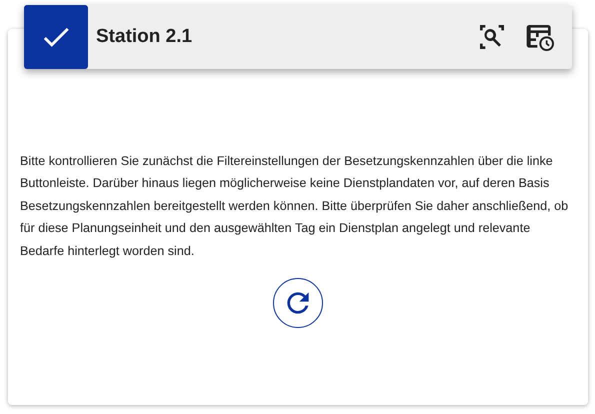 The width and height of the screenshot is (595, 414). What do you see at coordinates (56, 37) in the screenshot?
I see `checkbox` at bounding box center [56, 37].